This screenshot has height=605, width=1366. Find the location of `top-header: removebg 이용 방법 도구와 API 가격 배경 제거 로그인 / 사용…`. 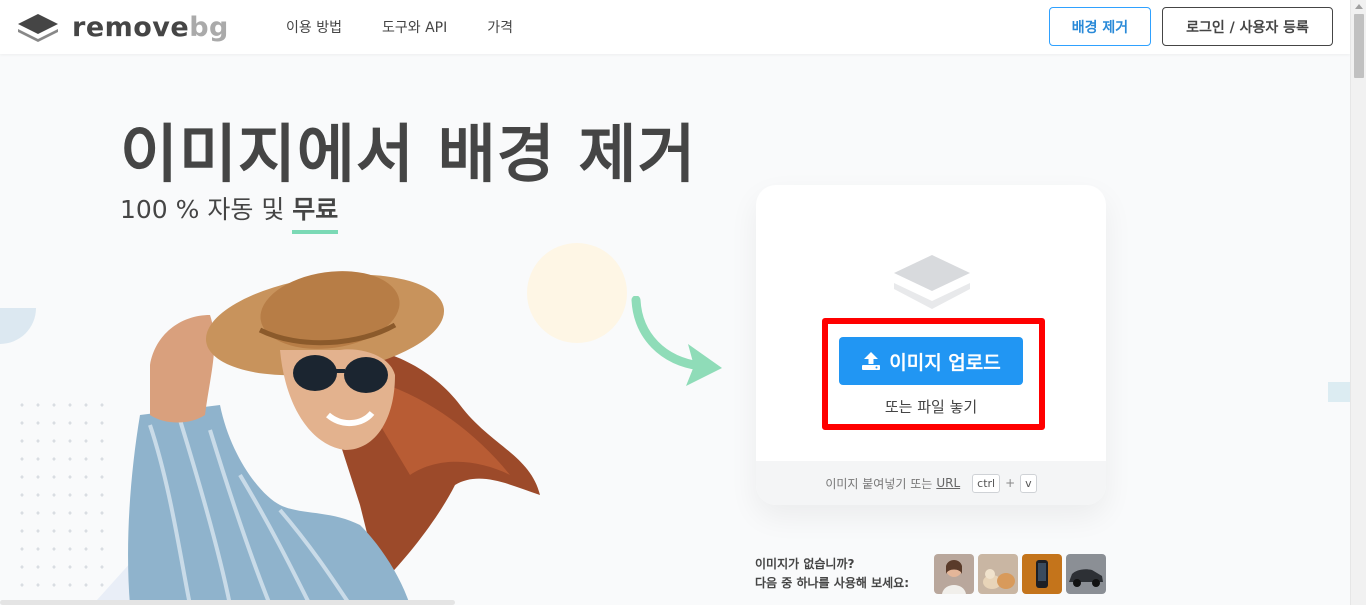

top-header: removebg 이용 방법 도구와 API 가격 배경 제거 로그인 / 사용… is located at coordinates (675, 27).